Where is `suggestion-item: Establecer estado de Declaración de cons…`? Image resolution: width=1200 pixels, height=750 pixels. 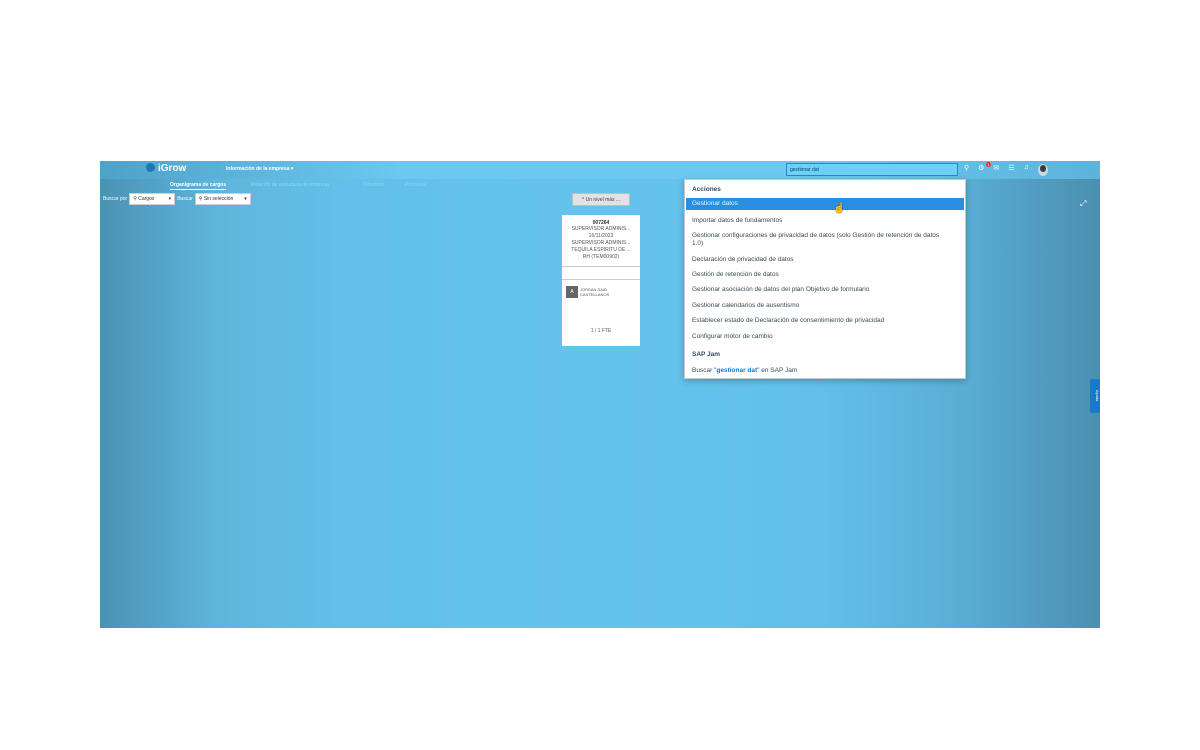
suggestion-item: Establecer estado de Declaración de cons… is located at coordinates (825, 321).